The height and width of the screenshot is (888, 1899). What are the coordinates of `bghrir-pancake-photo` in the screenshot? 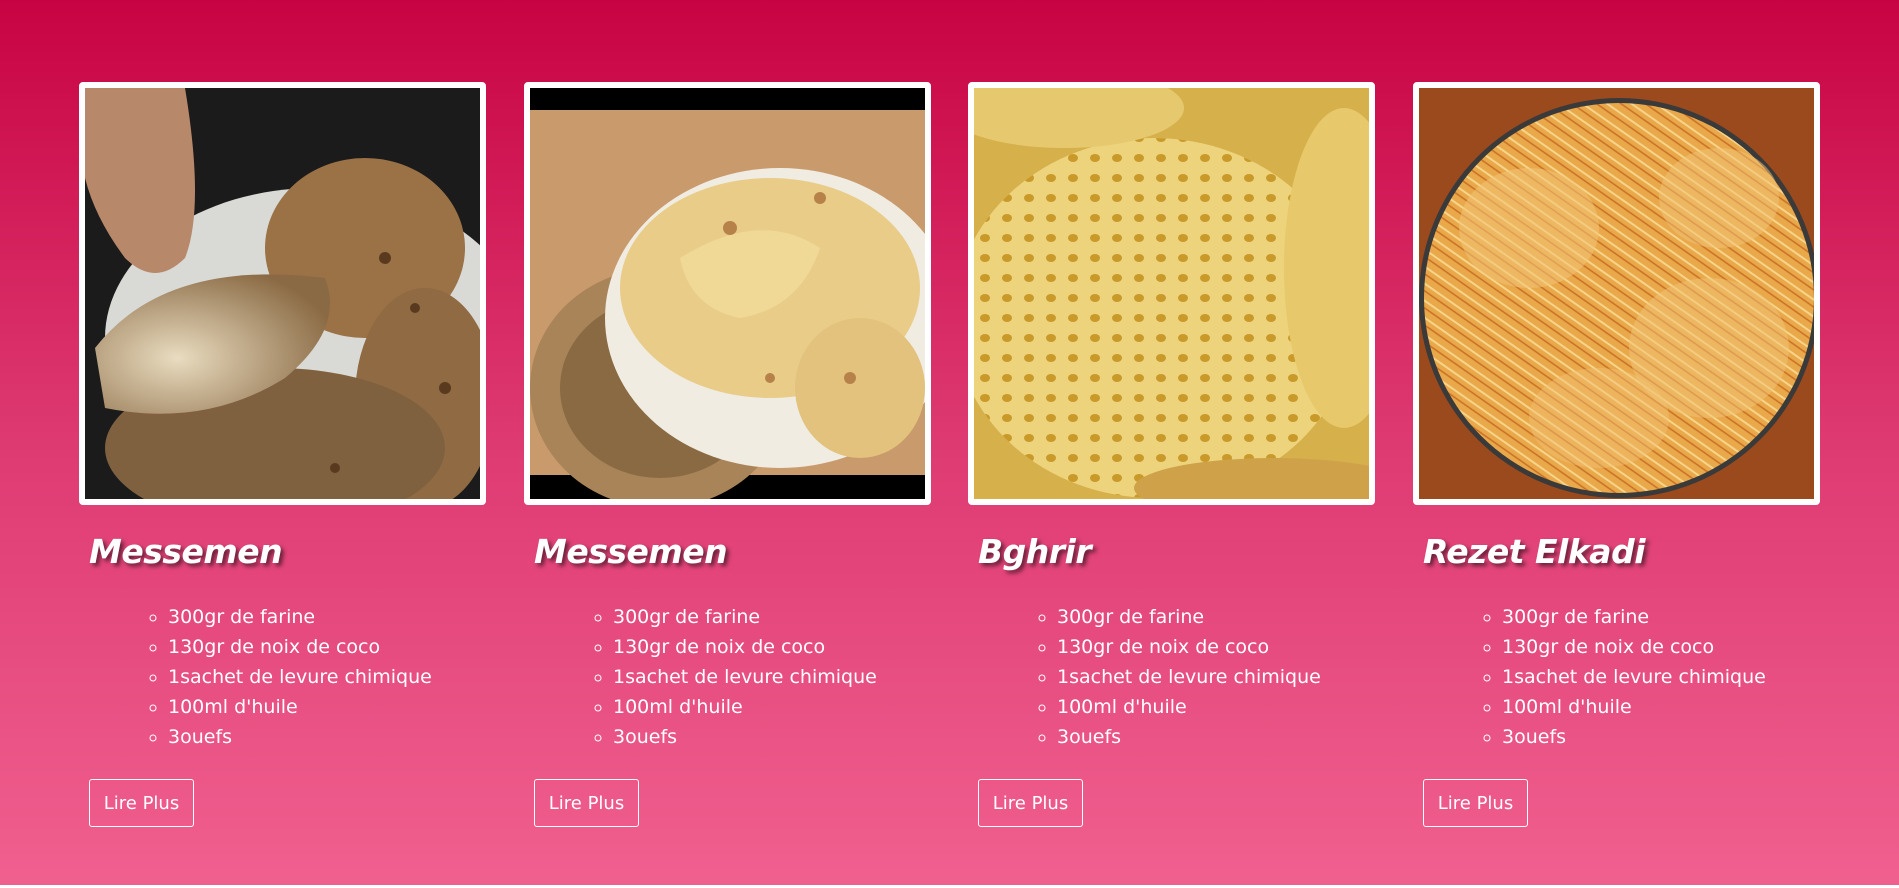 It's located at (1171, 293).